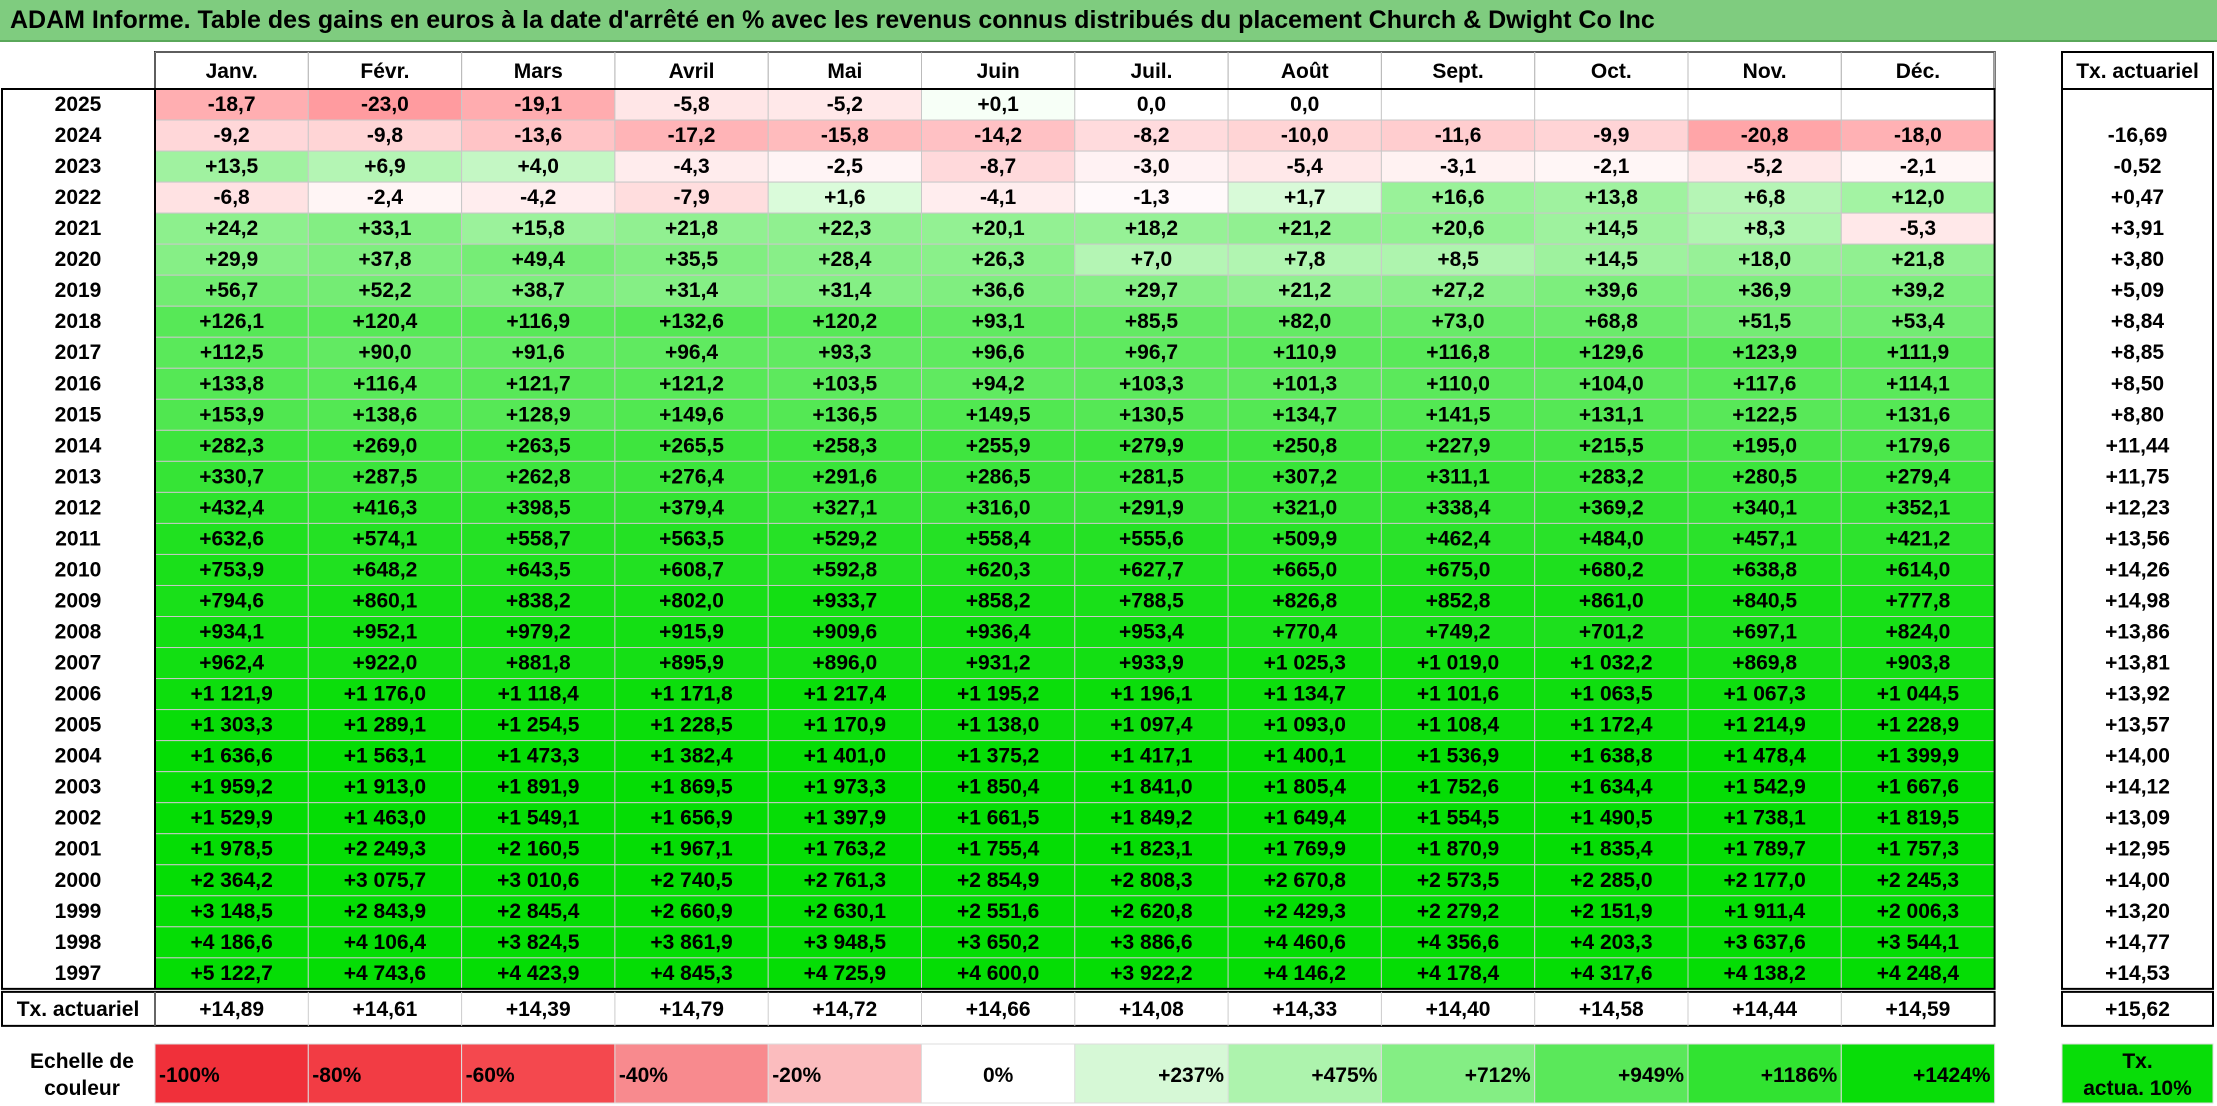 Image resolution: width=2217 pixels, height=1106 pixels. I want to click on cell-value: +4,0, so click(538, 166).